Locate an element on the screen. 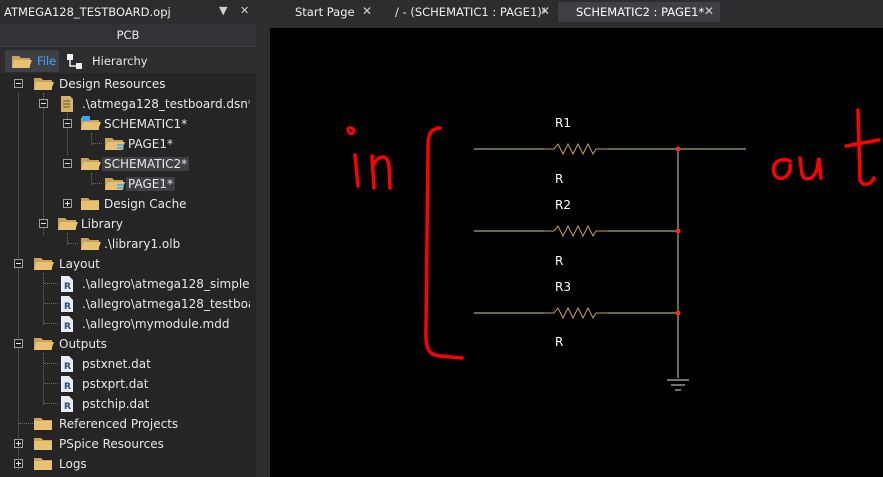 The width and height of the screenshot is (883, 477). tree-item-library: Library is located at coordinates (127, 224).